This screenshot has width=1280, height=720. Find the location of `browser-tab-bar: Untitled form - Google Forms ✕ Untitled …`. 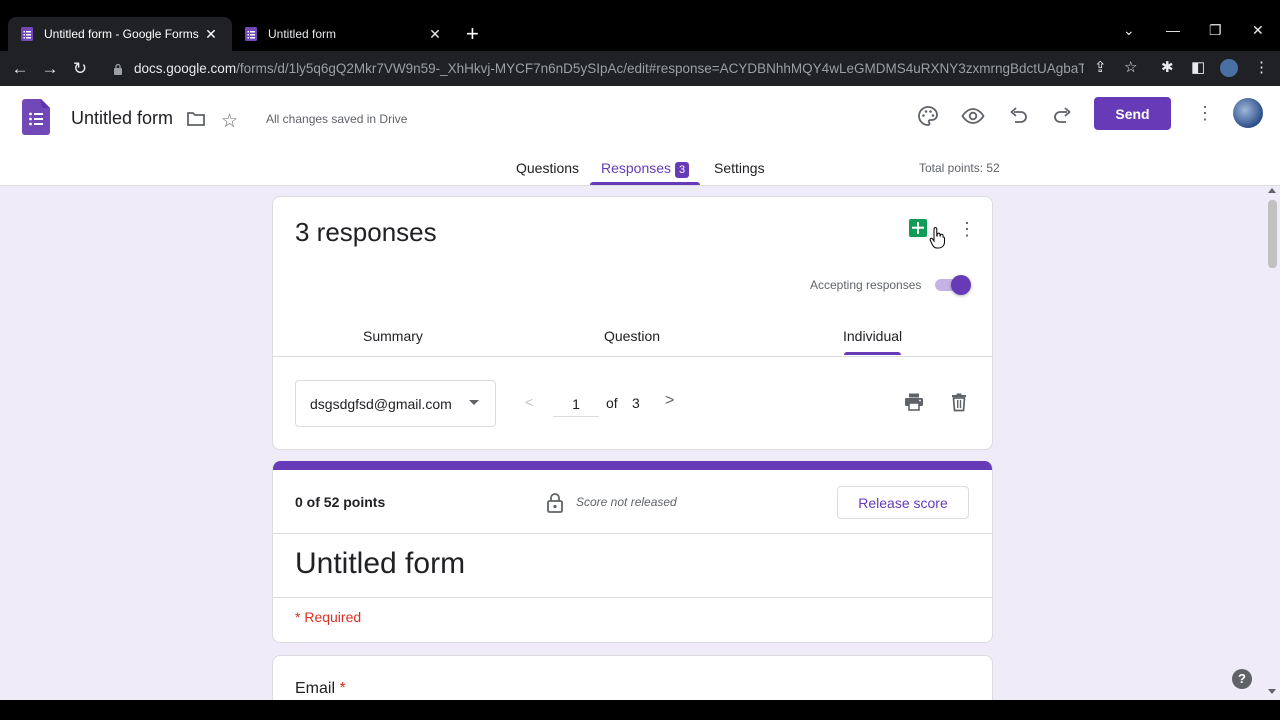

browser-tab-bar: Untitled form - Google Forms ✕ Untitled … is located at coordinates (640, 25).